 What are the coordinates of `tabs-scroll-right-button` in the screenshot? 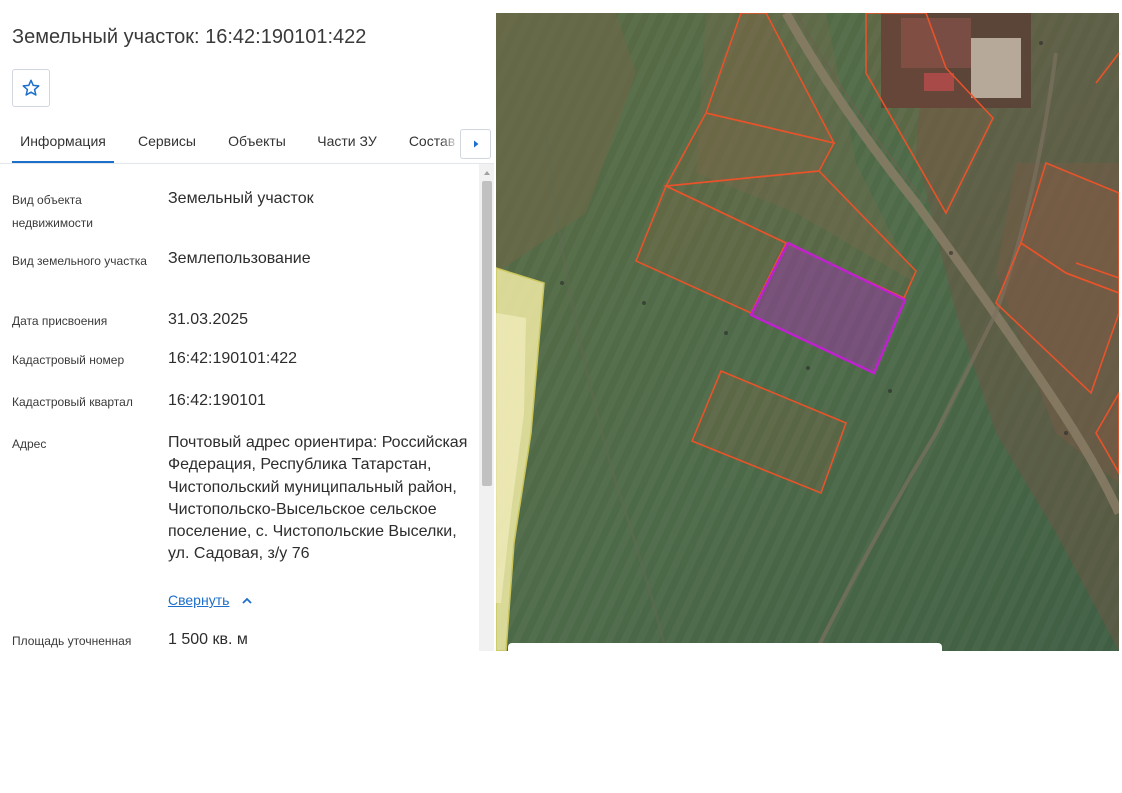 It's located at (475, 144).